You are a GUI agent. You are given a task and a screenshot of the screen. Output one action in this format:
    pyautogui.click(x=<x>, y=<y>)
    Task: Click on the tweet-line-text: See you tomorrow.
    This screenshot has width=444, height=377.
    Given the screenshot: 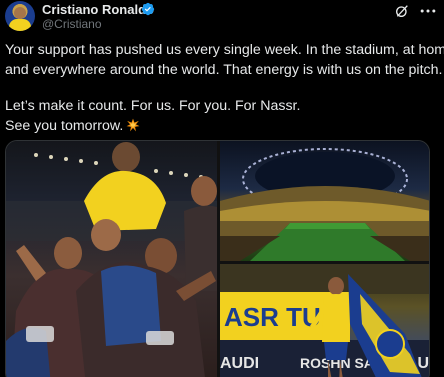 What is the action you would take?
    pyautogui.click(x=64, y=126)
    